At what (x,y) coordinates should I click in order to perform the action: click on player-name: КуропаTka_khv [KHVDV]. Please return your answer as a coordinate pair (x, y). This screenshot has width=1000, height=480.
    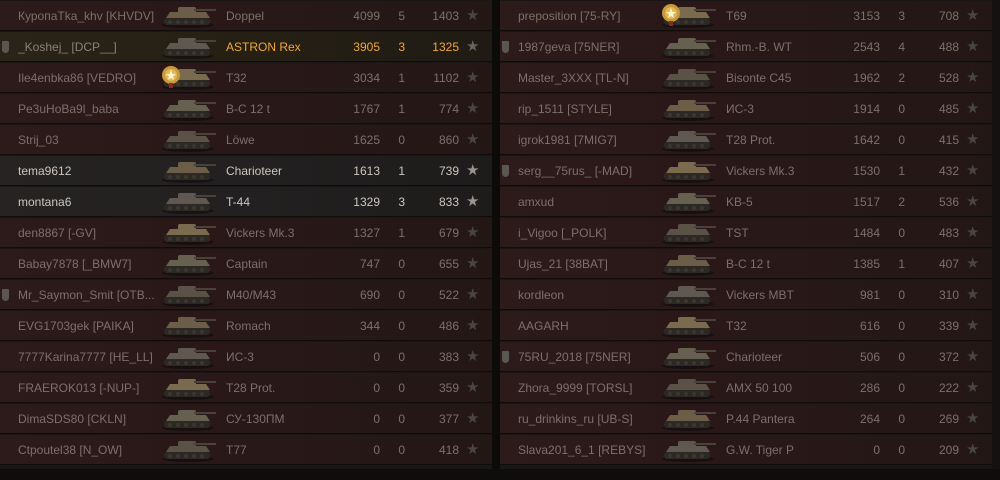
    Looking at the image, I should click on (90, 16).